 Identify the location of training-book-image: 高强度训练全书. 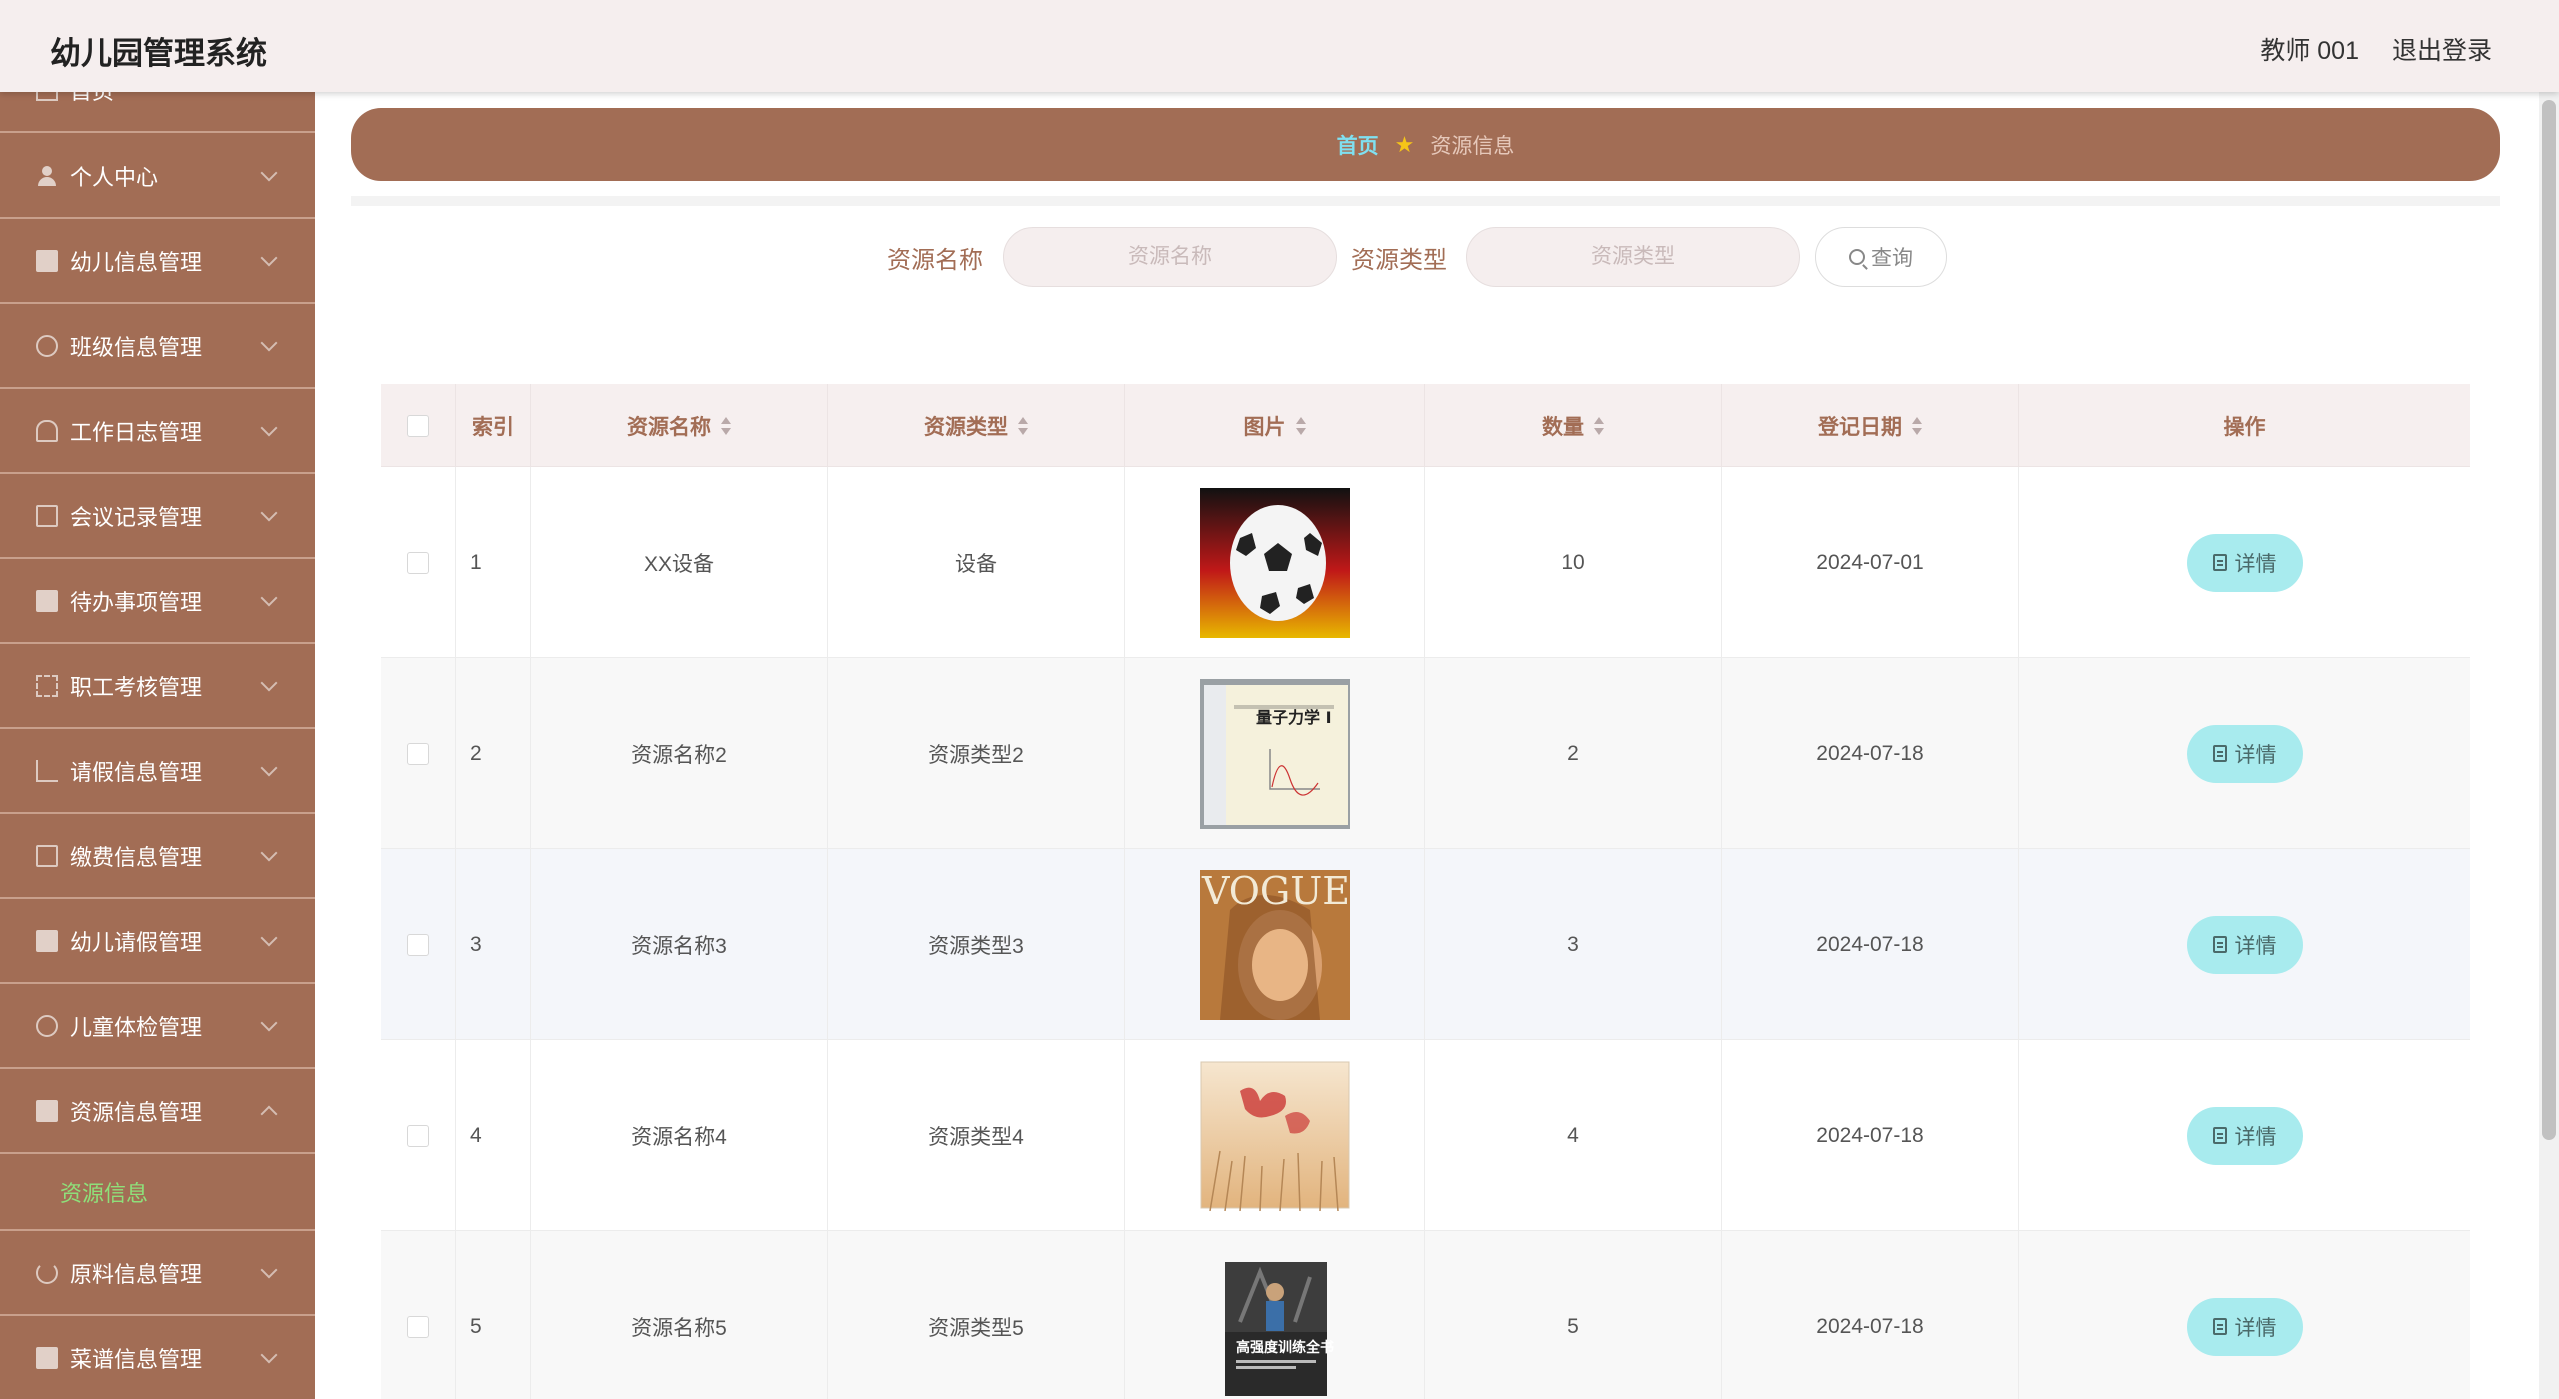
(1274, 1325).